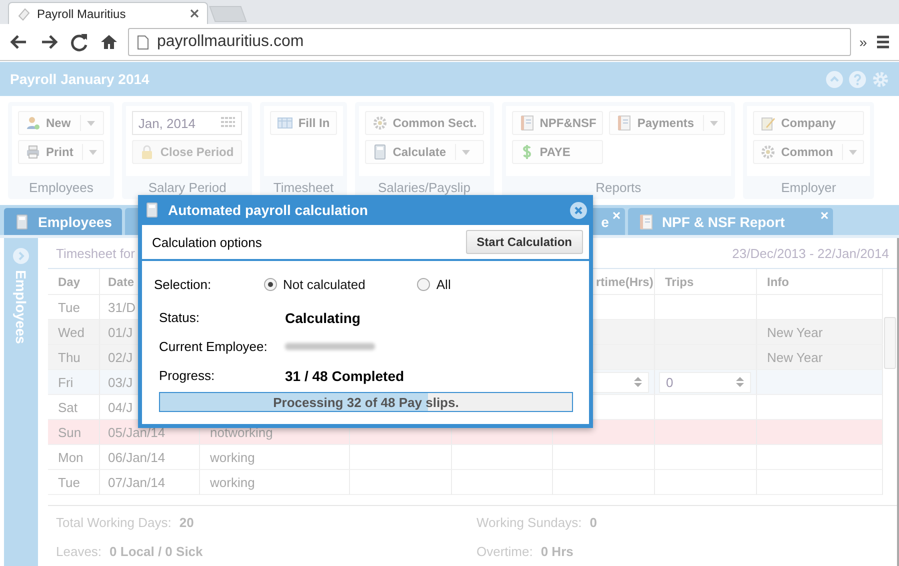  I want to click on dialog-title: Automated payroll calculation, so click(268, 210).